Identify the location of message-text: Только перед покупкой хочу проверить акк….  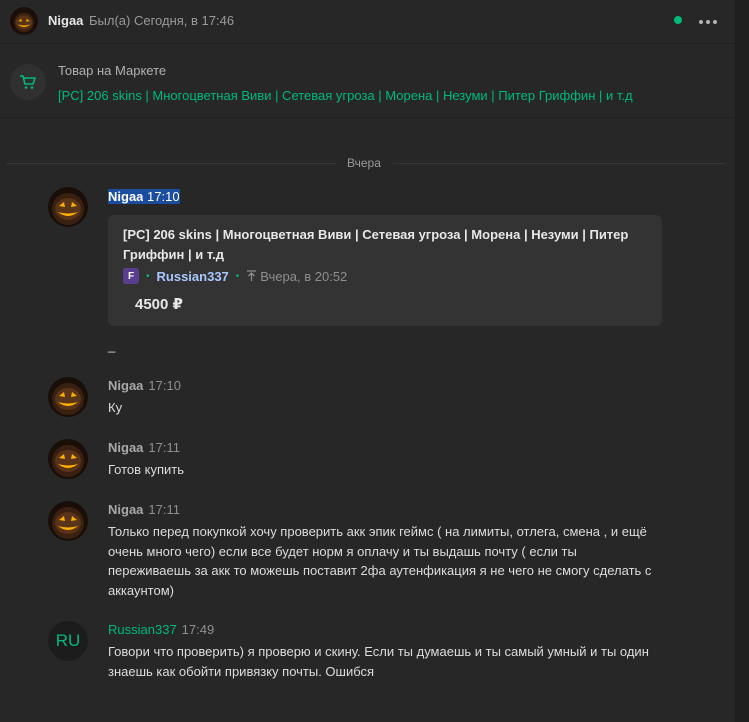
(380, 561).